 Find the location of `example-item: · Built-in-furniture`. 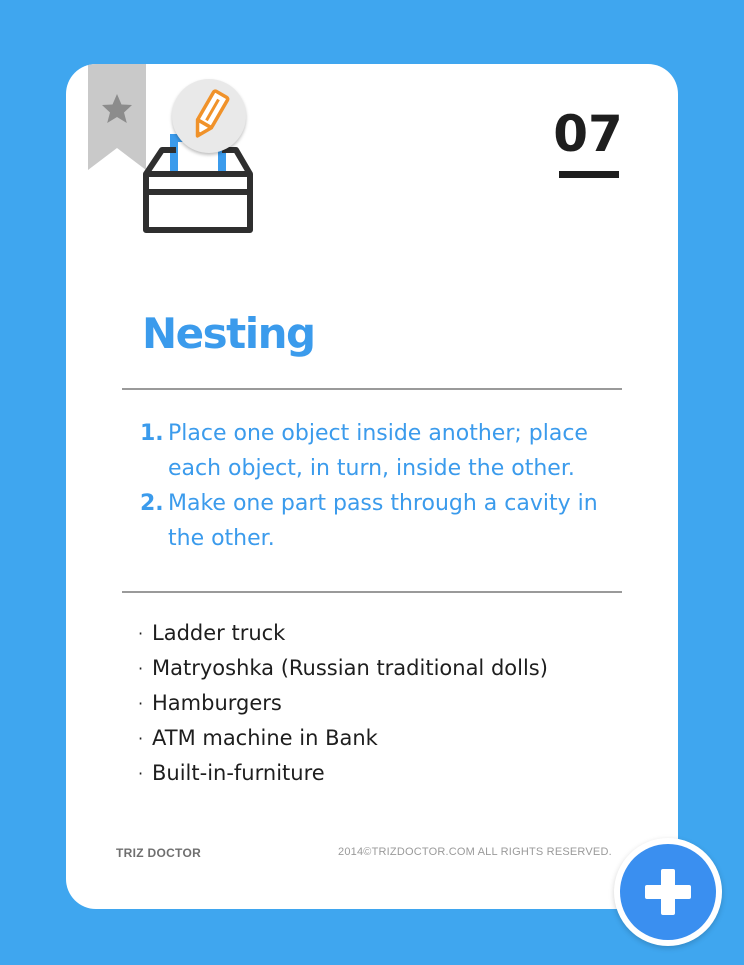

example-item: · Built-in-furniture is located at coordinates (388, 773).